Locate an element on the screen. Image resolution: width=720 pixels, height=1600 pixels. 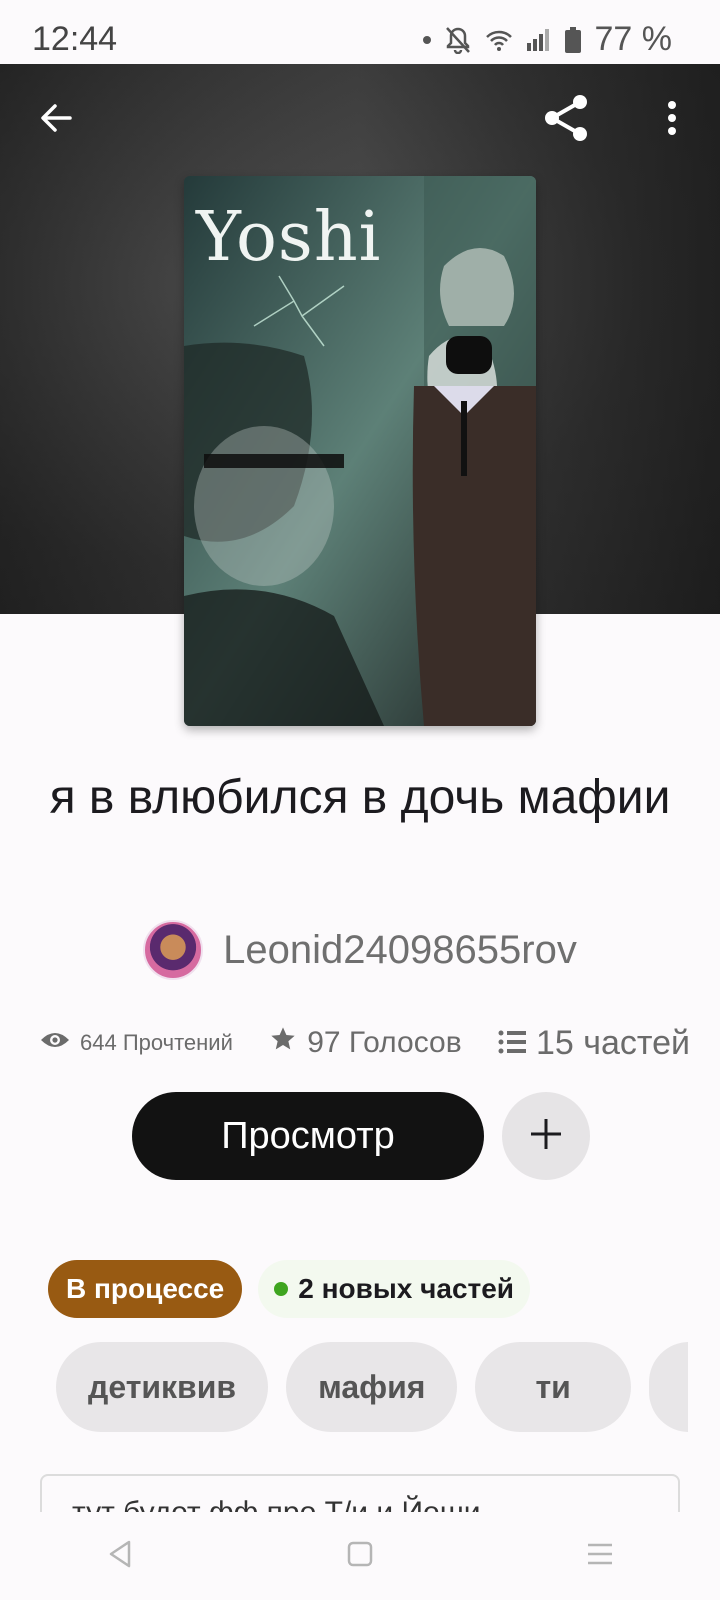
new-parts-label: 2 новых частей is located at coordinates (406, 1288).